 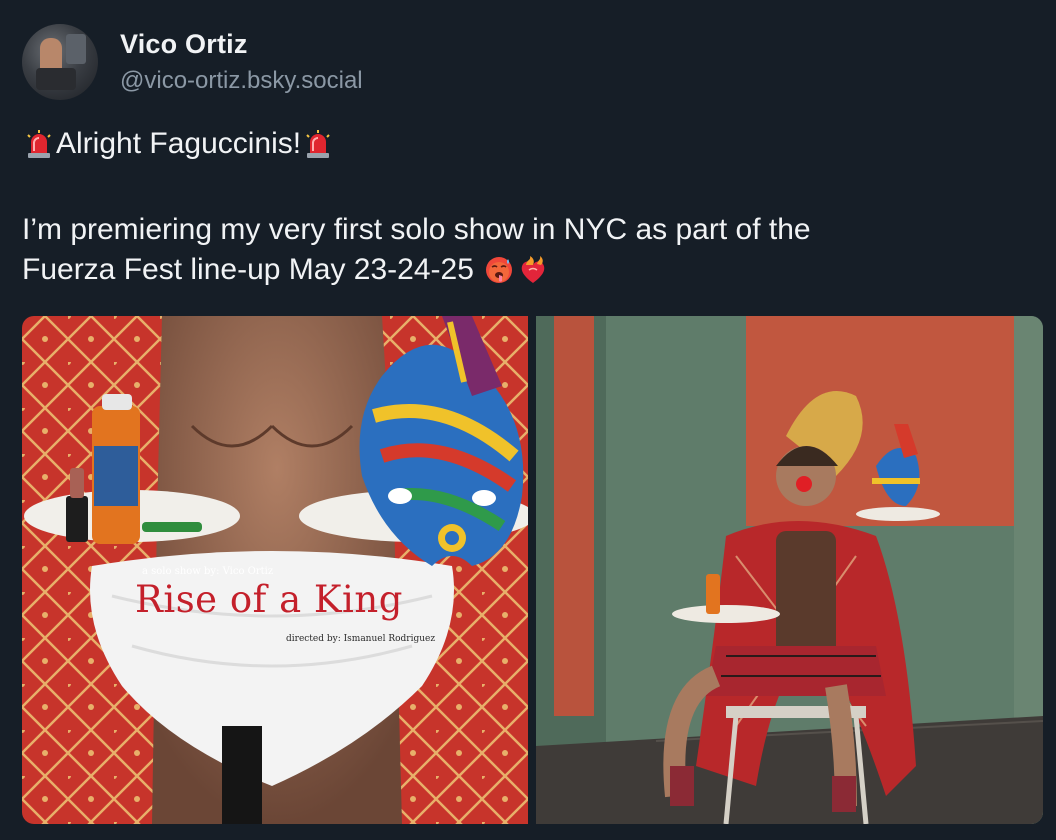 I want to click on post-header: Vico Ortiz @vico-ortiz.bsky.social, so click(x=192, y=62).